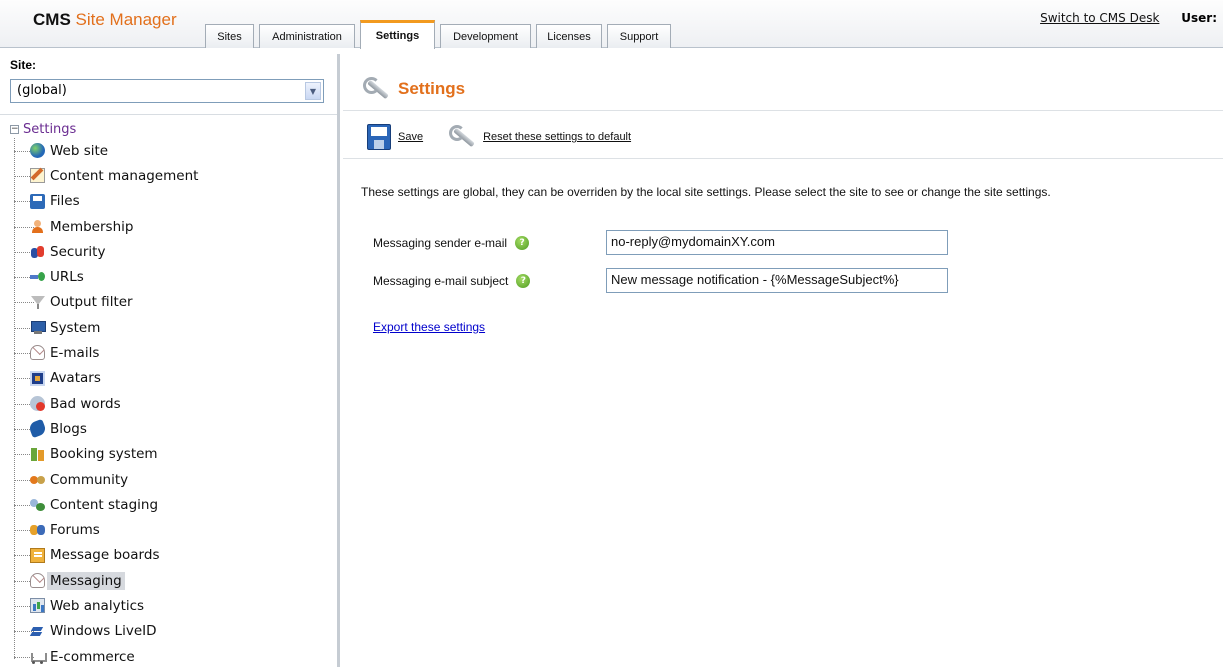 This screenshot has height=667, width=1223. What do you see at coordinates (37, 353) in the screenshot?
I see `email-icon` at bounding box center [37, 353].